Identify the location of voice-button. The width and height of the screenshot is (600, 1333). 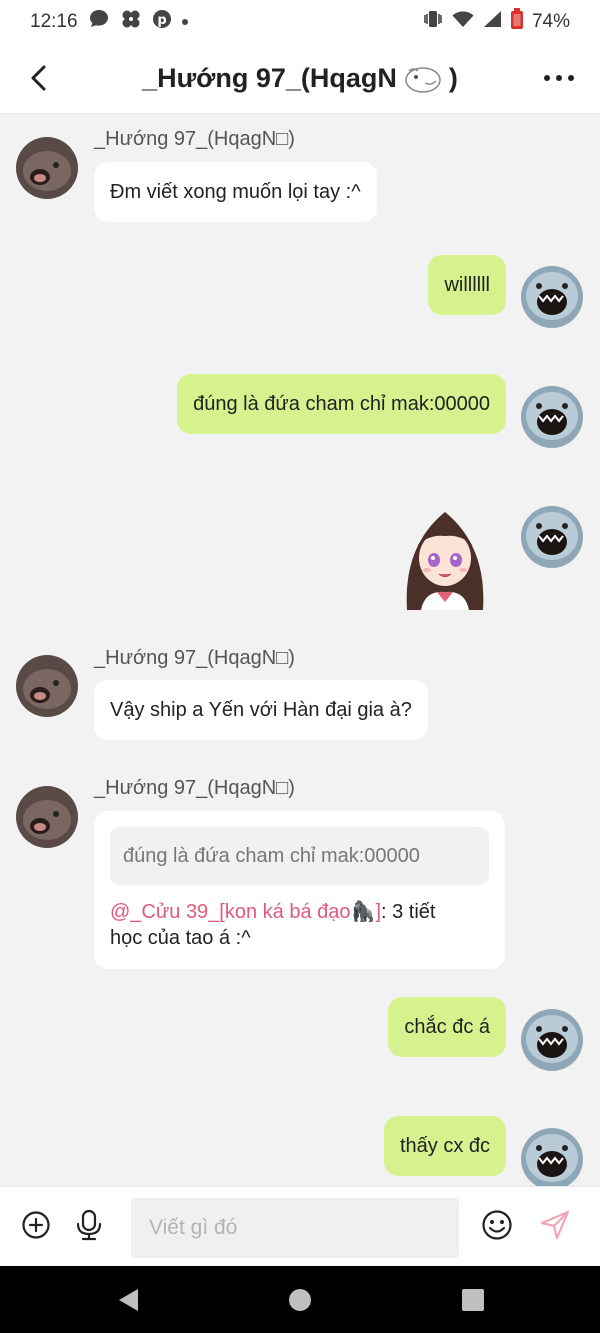
(89, 1225).